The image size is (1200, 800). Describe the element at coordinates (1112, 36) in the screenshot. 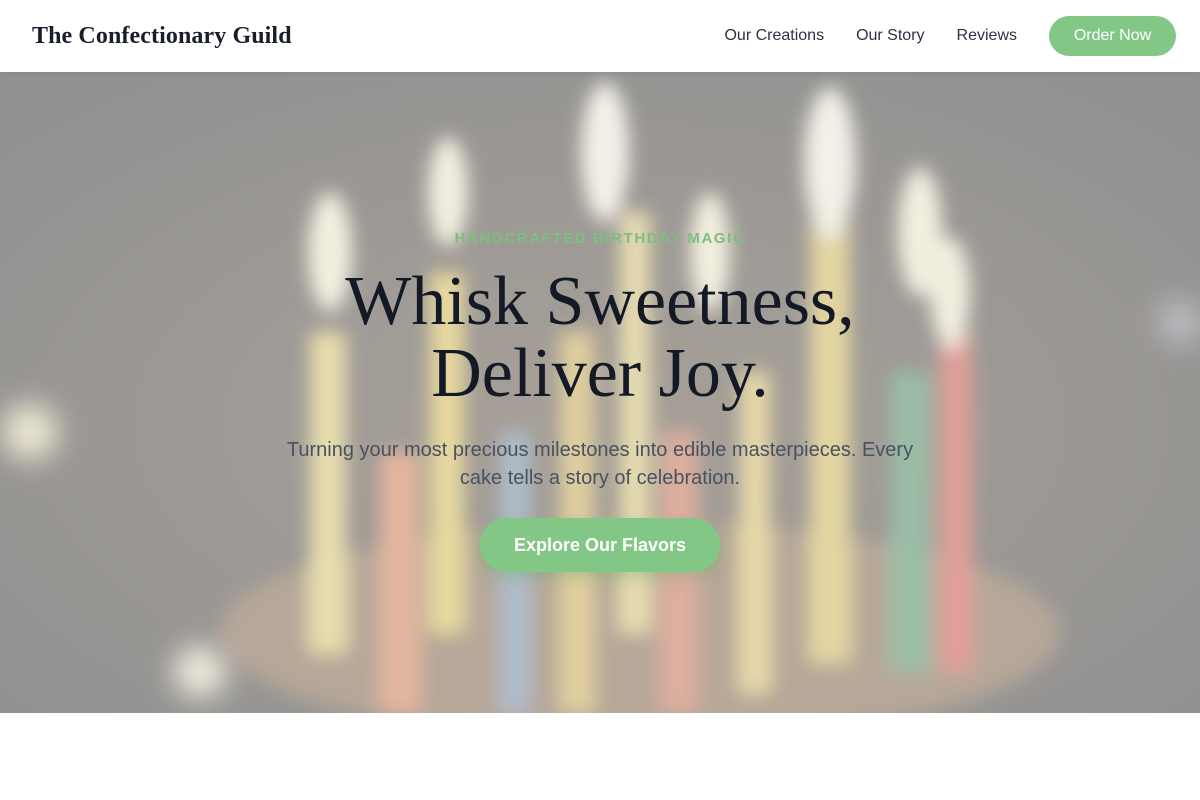

I see `order-now-button: Order Now` at that location.